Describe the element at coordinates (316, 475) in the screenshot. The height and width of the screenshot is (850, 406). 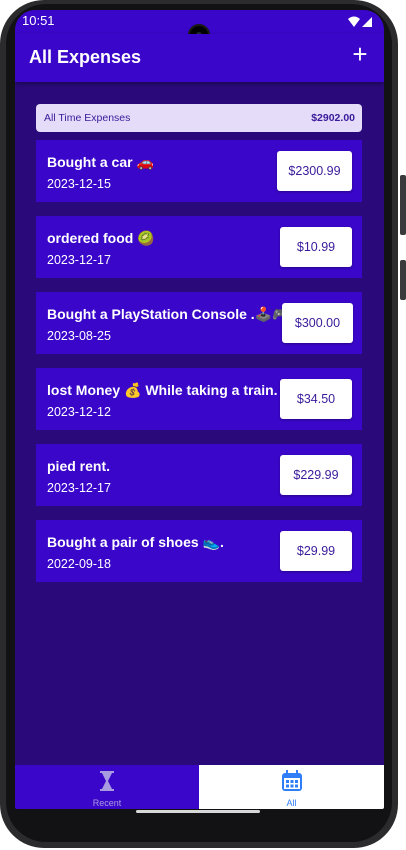
I see `expense-amount-button: $229.99` at that location.